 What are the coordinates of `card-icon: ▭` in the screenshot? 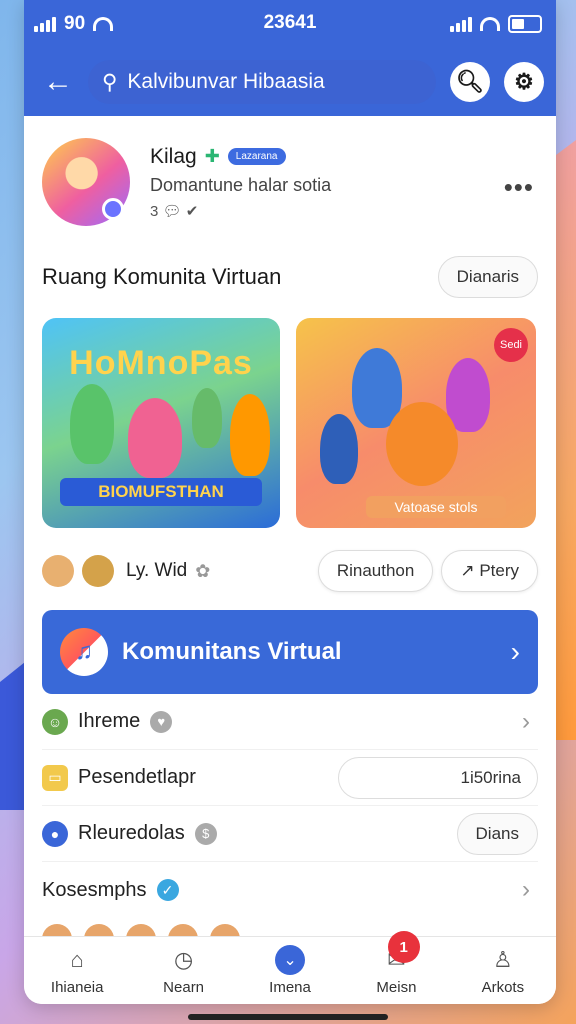 It's located at (55, 777).